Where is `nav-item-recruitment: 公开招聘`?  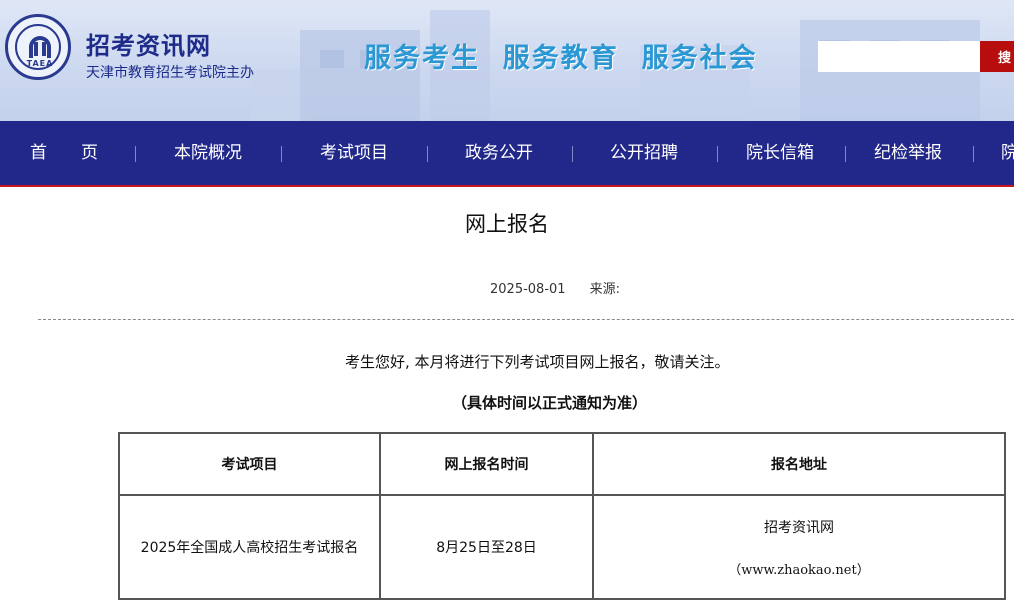 nav-item-recruitment: 公开招聘 is located at coordinates (644, 153).